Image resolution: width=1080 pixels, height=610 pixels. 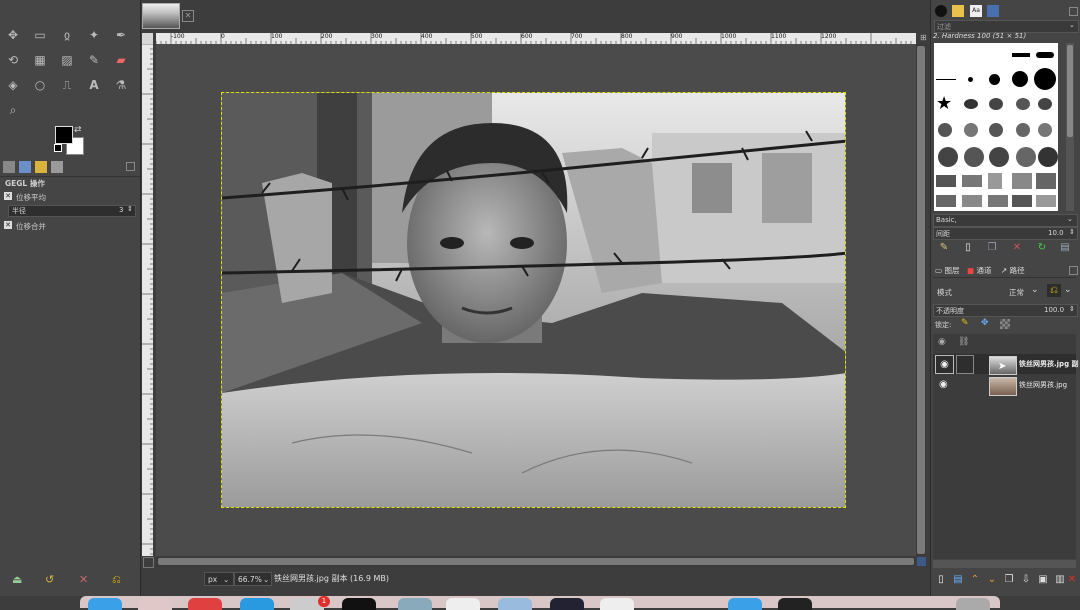 I want to click on new-layer-group-icon: ▤, so click(x=958, y=580).